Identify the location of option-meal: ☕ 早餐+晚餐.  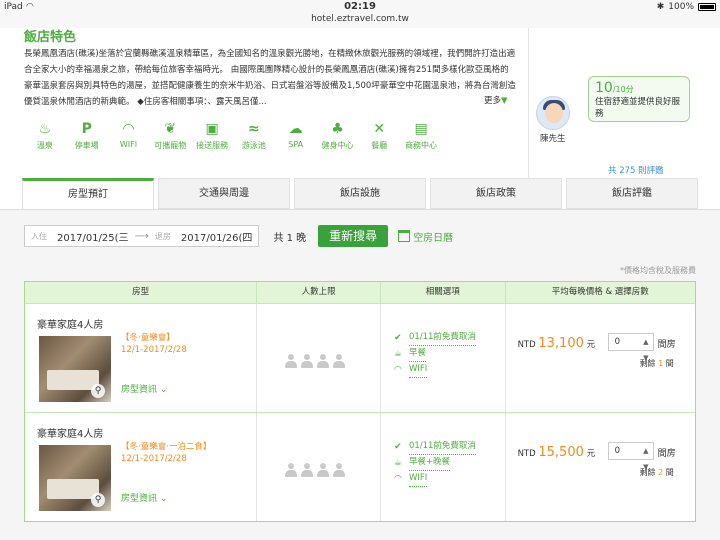
(434, 463).